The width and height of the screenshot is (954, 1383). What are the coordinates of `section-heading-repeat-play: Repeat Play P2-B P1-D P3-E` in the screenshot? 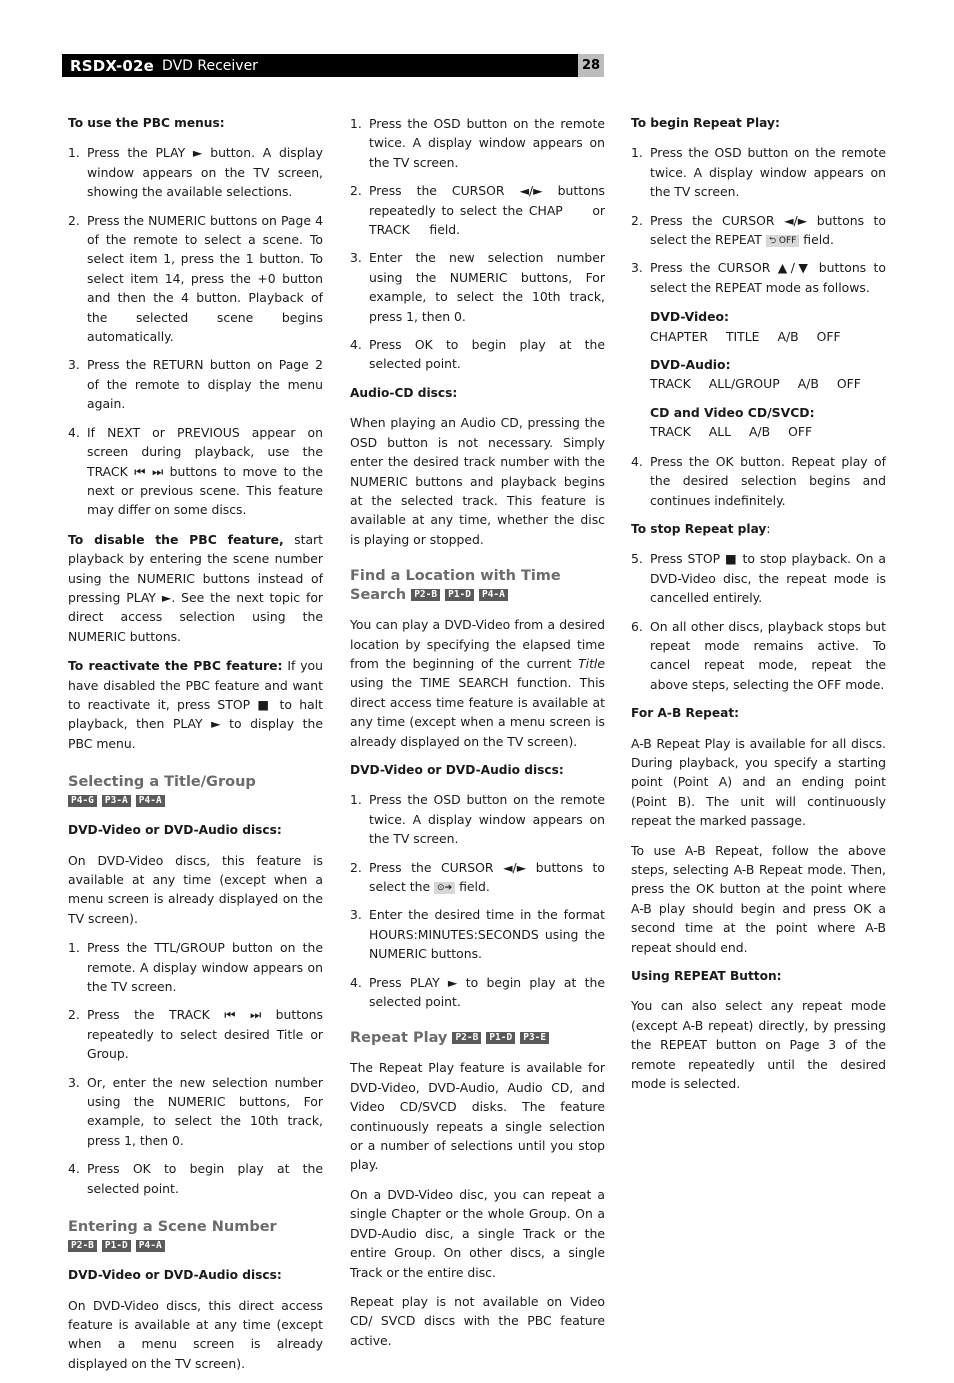 It's located at (477, 1038).